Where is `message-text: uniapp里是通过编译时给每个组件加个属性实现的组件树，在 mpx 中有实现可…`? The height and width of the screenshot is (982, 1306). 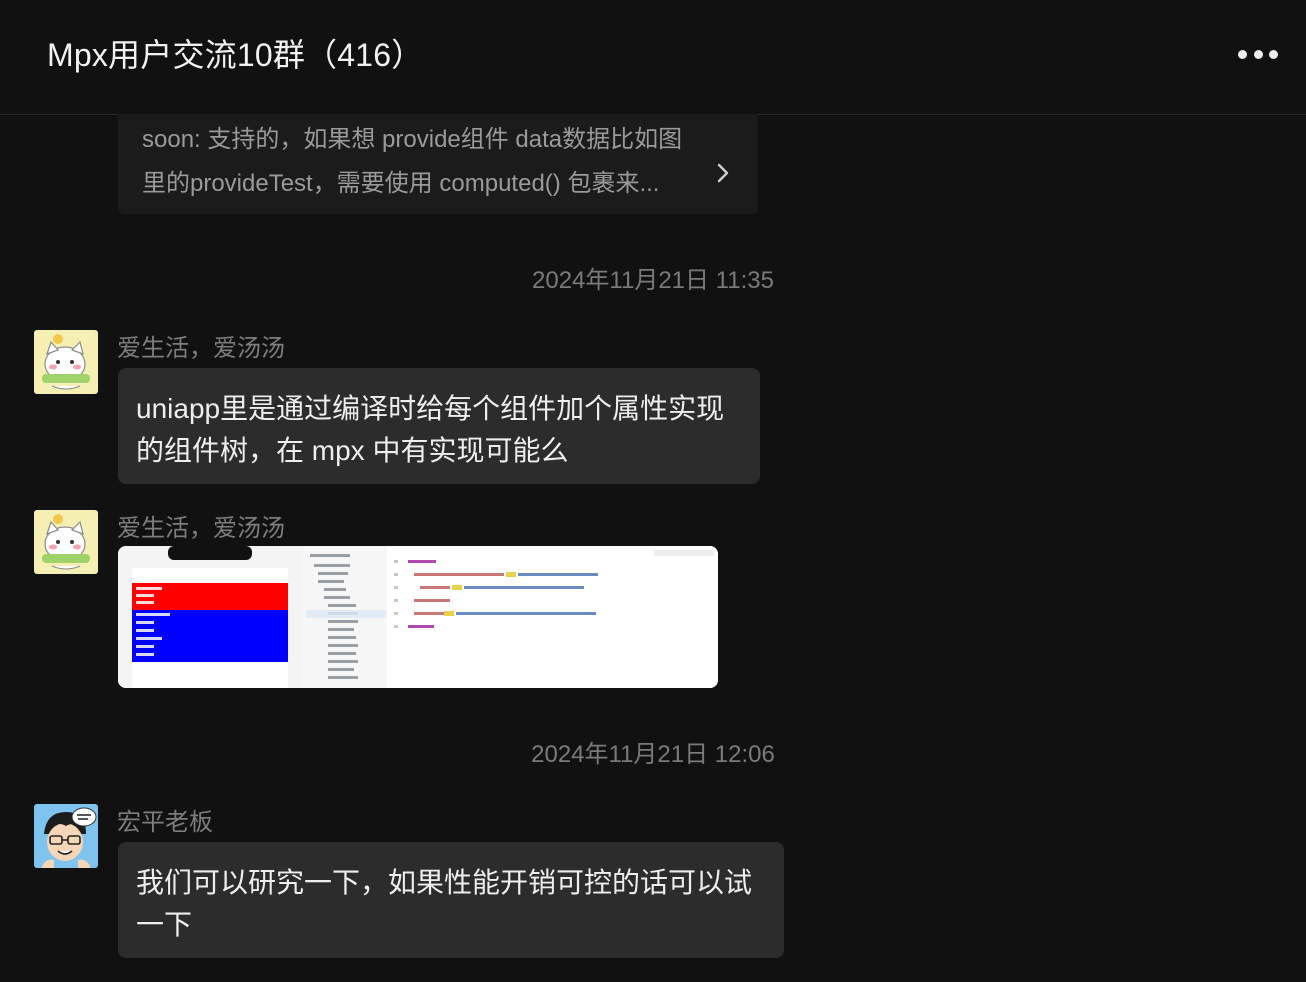
message-text: uniapp里是通过编译时给每个组件加个属性实现的组件树，在 mpx 中有实现可… is located at coordinates (430, 429).